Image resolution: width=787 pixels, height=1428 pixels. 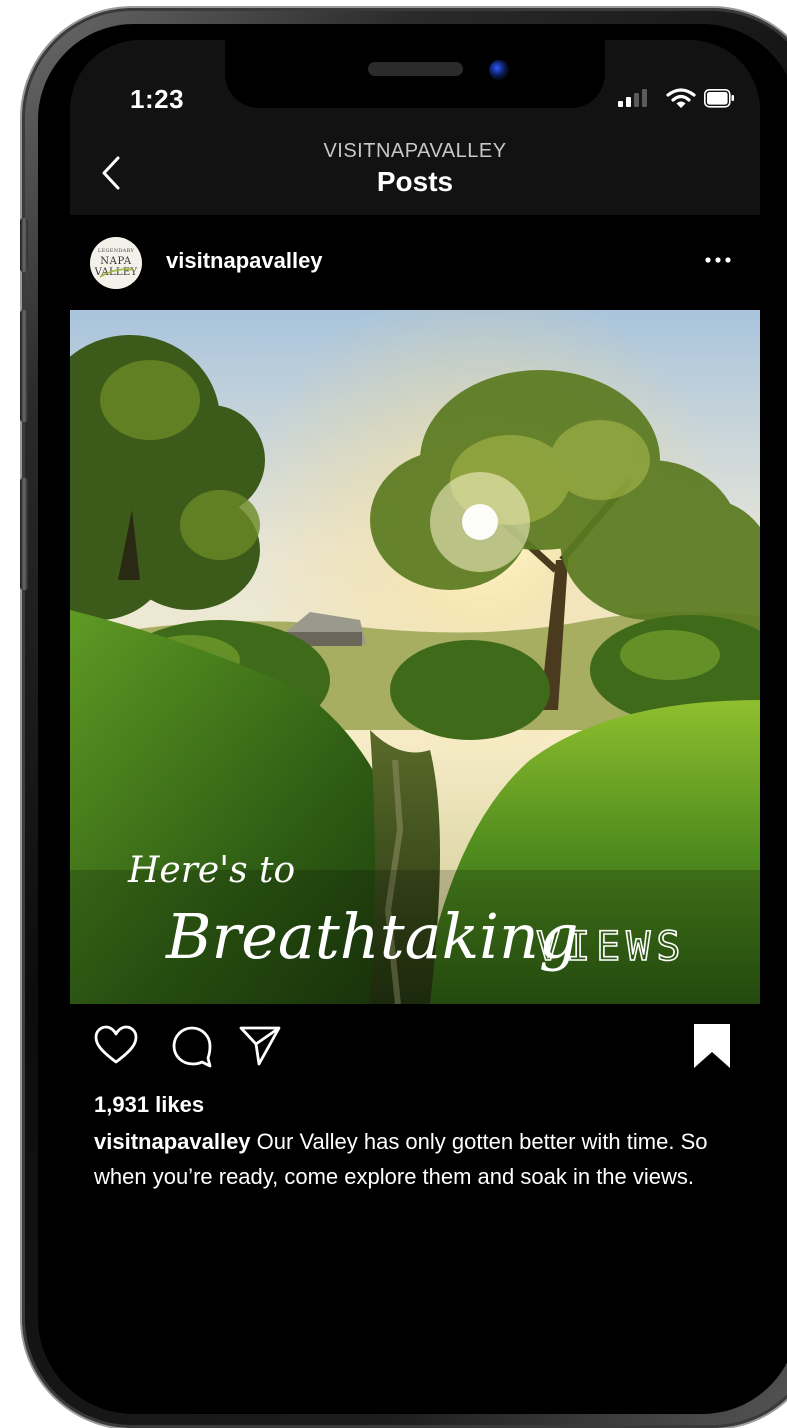 I want to click on battery-icon, so click(x=719, y=98).